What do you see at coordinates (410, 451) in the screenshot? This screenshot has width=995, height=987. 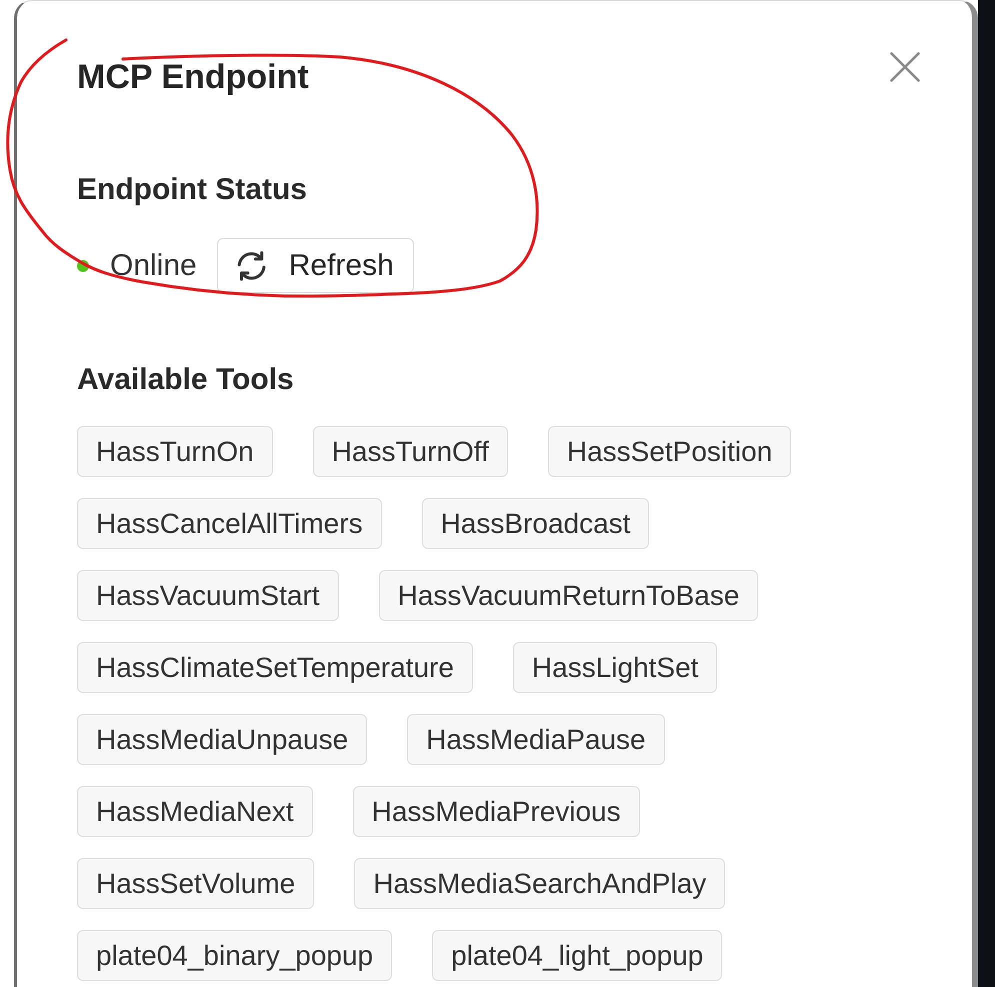 I see `tool-chip: HassTurnOff` at bounding box center [410, 451].